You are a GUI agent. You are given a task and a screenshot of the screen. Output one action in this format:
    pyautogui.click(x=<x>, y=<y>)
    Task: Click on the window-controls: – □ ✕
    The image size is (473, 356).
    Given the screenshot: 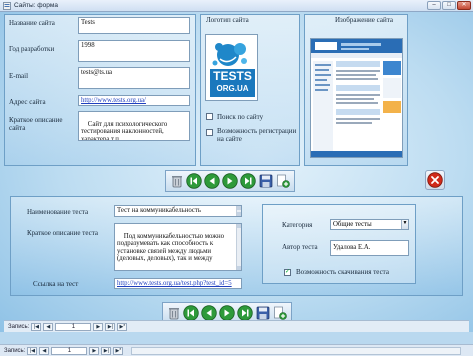 What is the action you would take?
    pyautogui.click(x=449, y=5)
    